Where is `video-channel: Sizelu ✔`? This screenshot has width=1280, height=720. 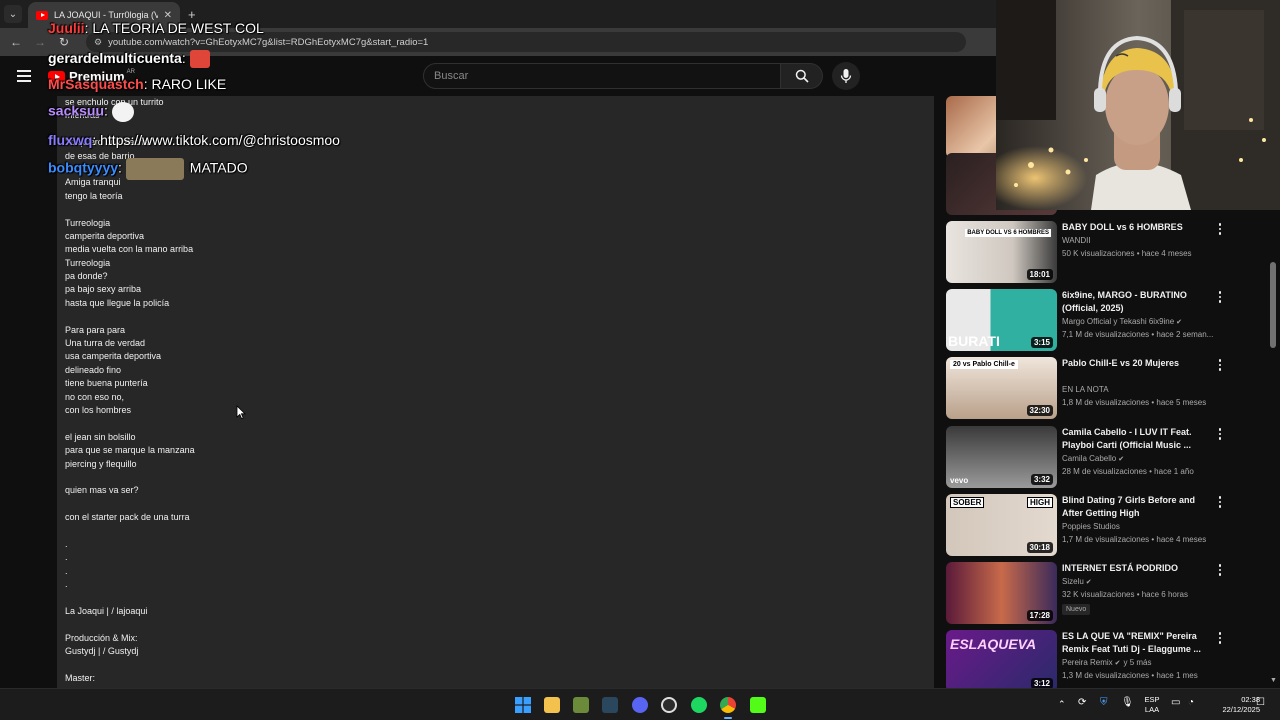
video-channel: Sizelu ✔ is located at coordinates (1077, 581).